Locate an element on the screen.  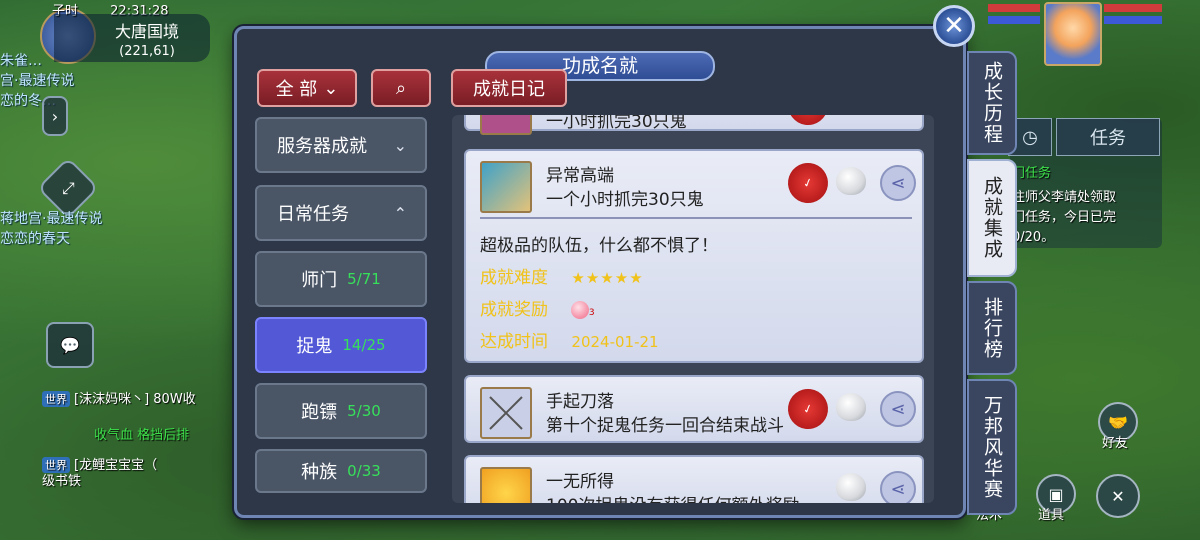
treasure-chest-icon: ▣ is located at coordinates (1056, 494).